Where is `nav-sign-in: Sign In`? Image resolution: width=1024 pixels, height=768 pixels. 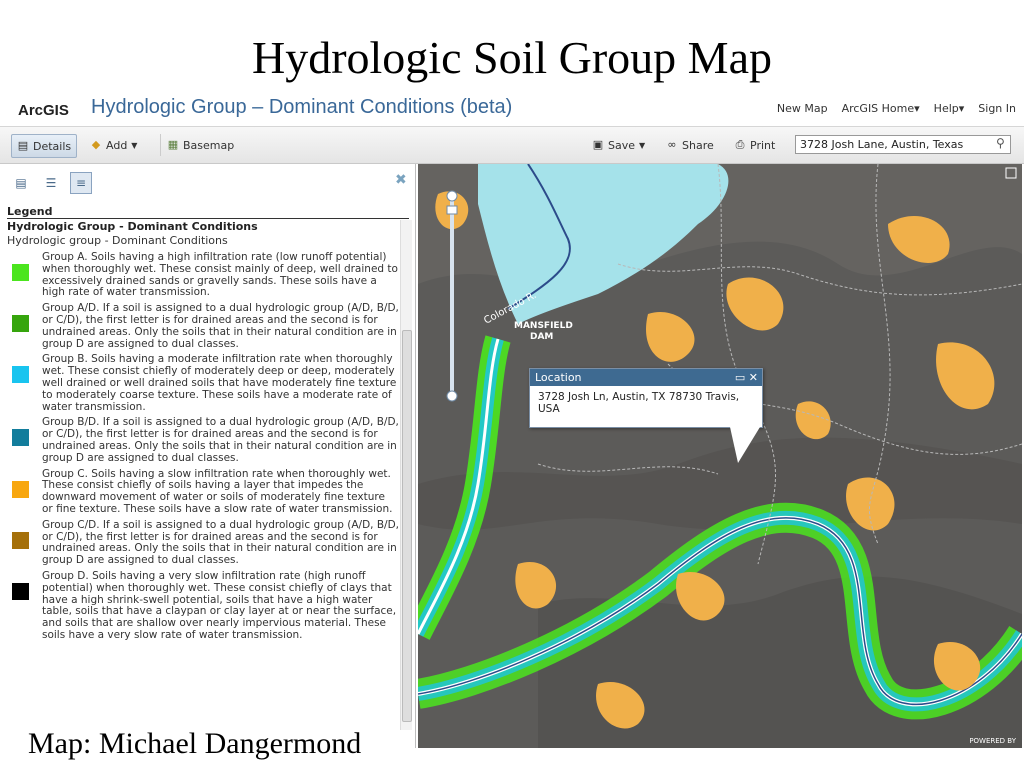
nav-sign-in: Sign In is located at coordinates (997, 108).